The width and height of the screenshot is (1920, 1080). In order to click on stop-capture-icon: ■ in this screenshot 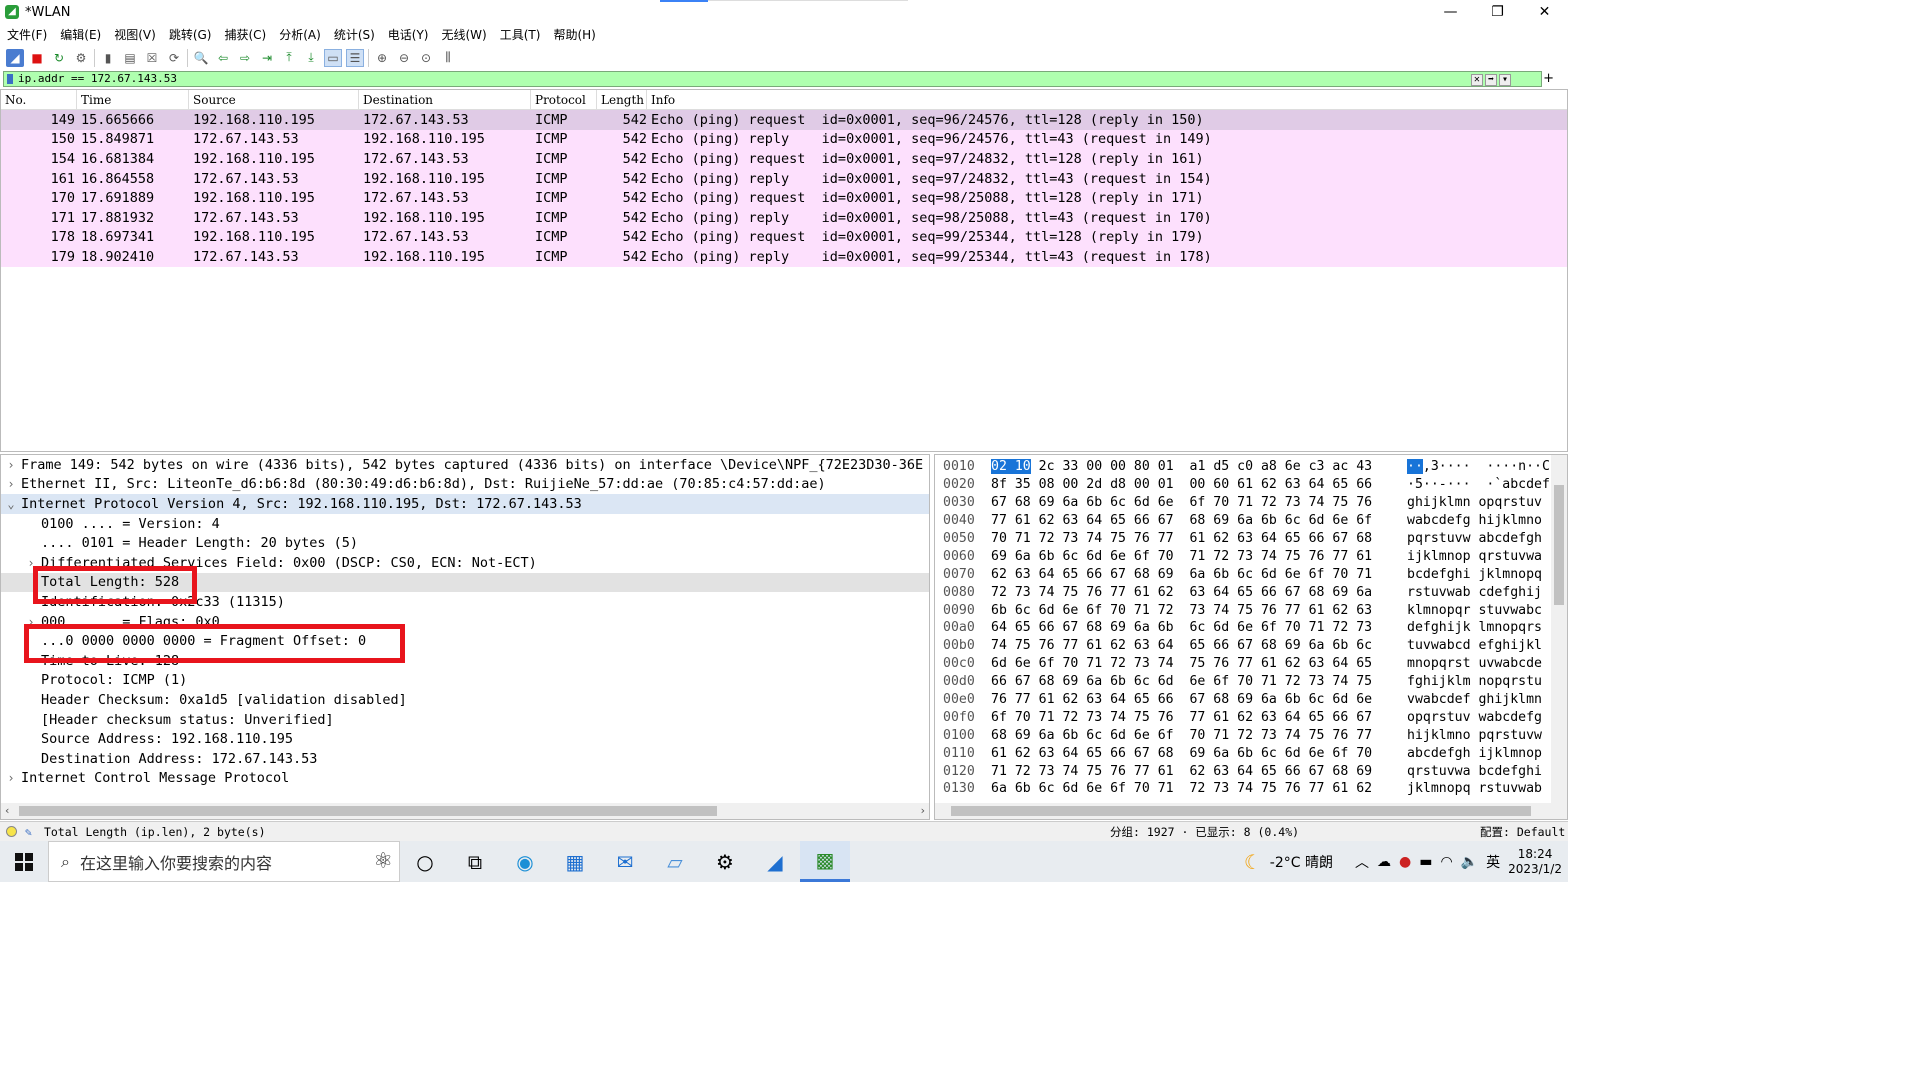, I will do `click(37, 58)`.